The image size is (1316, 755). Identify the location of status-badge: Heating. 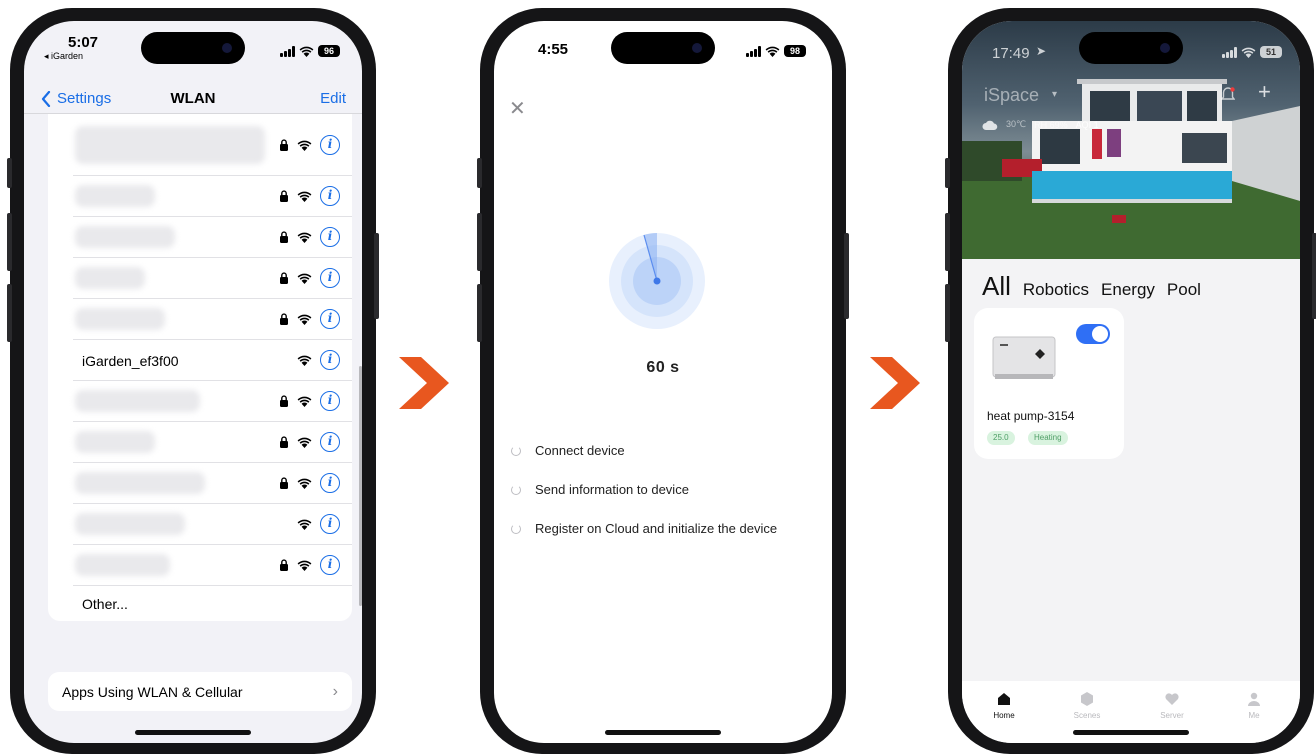
(1048, 438).